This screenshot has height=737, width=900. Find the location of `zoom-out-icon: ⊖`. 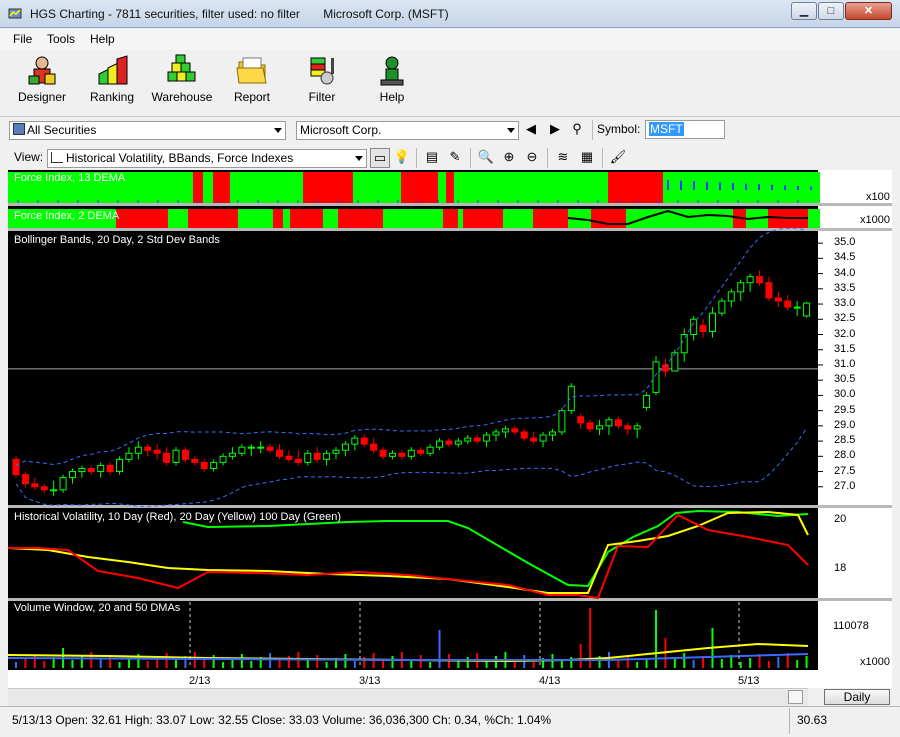

zoom-out-icon: ⊖ is located at coordinates (532, 157).